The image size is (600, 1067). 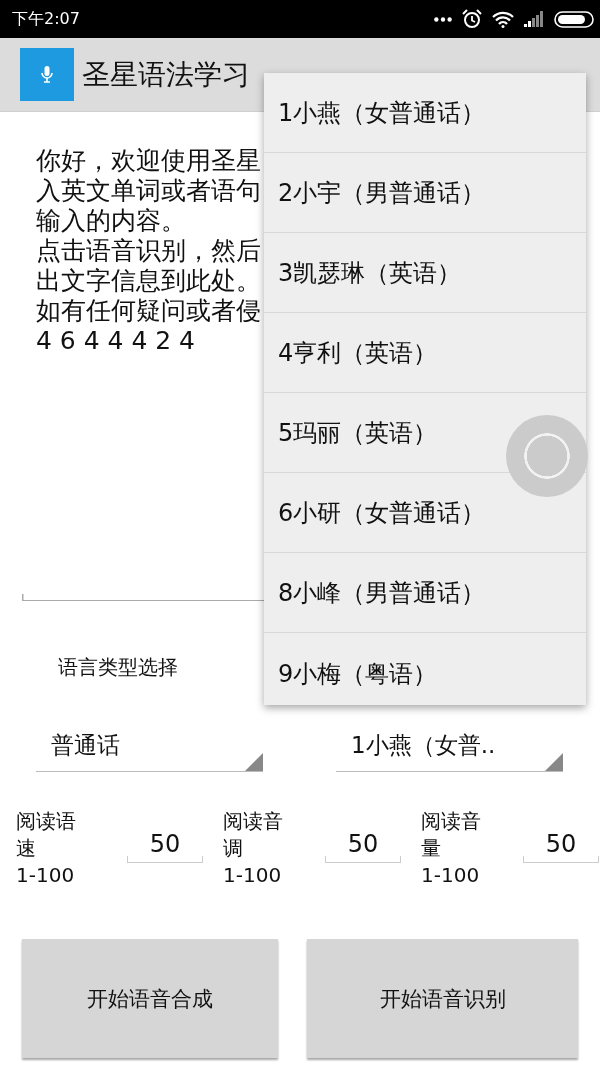 What do you see at coordinates (46, 835) in the screenshot?
I see `parameter-label: 阅读语速` at bounding box center [46, 835].